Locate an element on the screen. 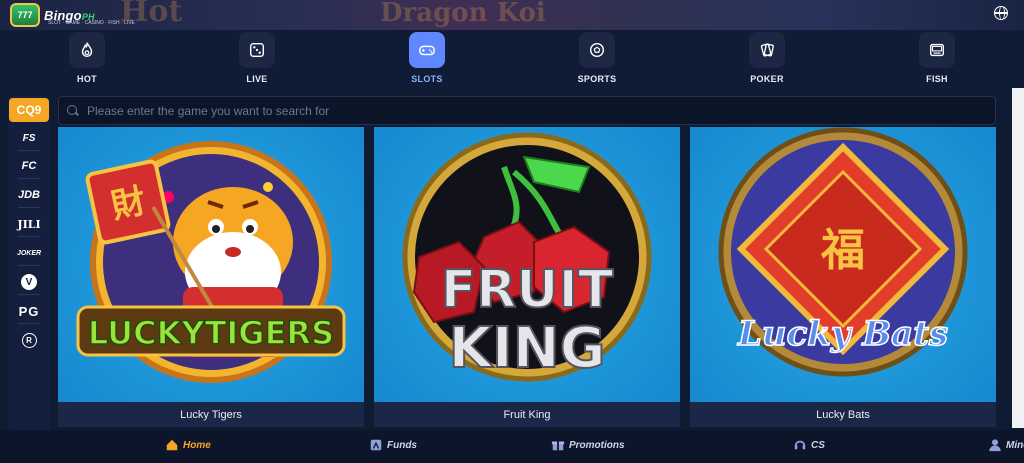  fruit-king-logo-line2: KING is located at coordinates (526, 348).